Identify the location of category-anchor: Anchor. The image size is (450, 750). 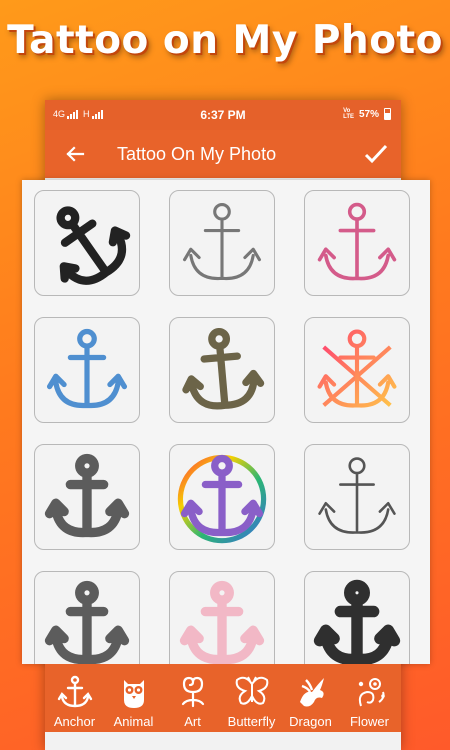
(74, 698).